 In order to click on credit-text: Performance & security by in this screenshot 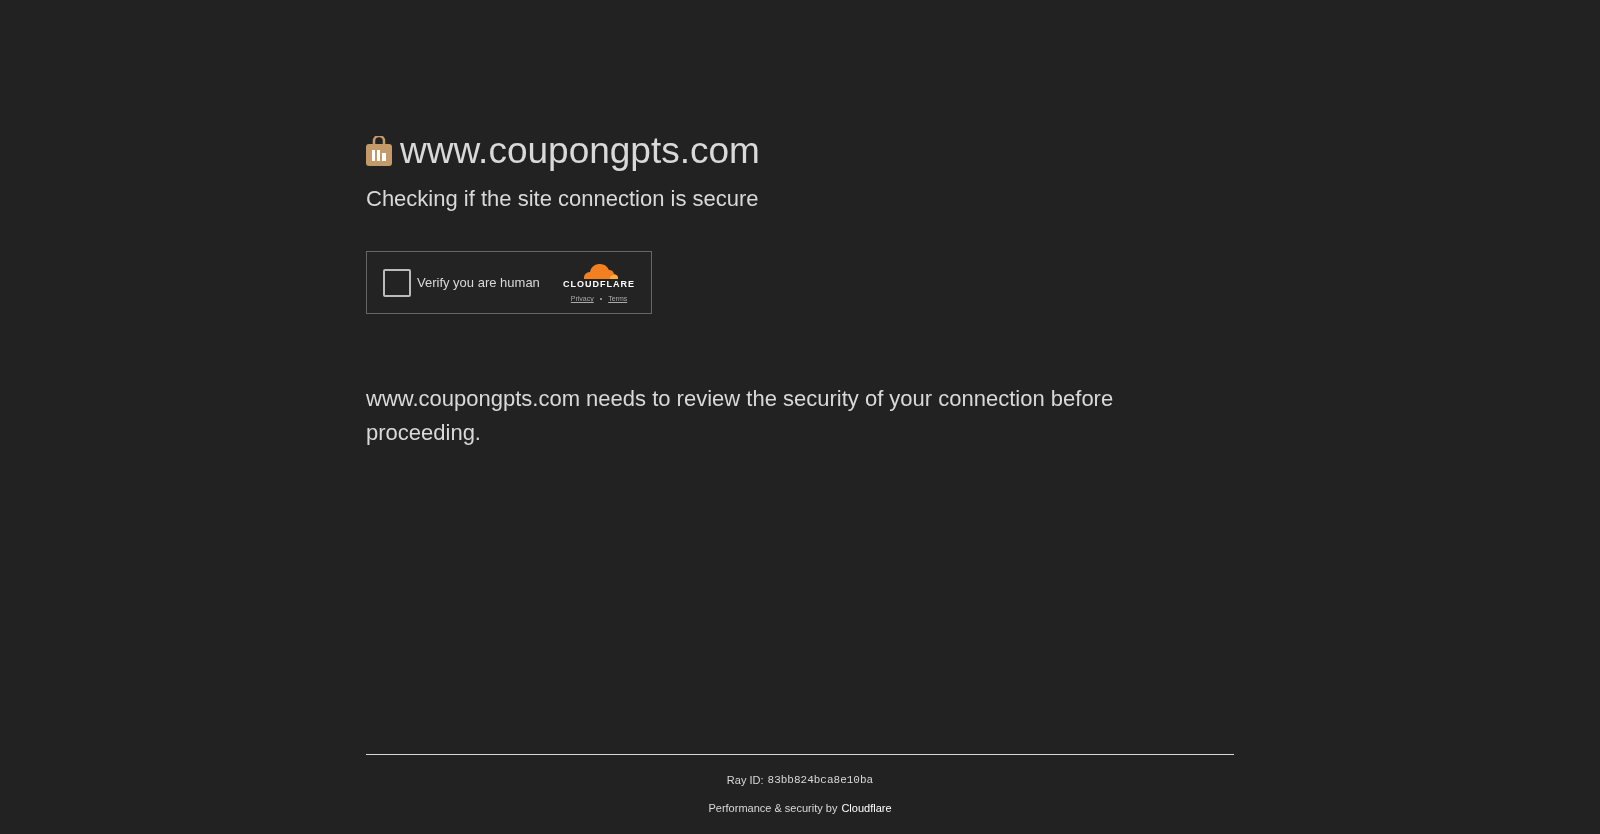, I will do `click(773, 808)`.